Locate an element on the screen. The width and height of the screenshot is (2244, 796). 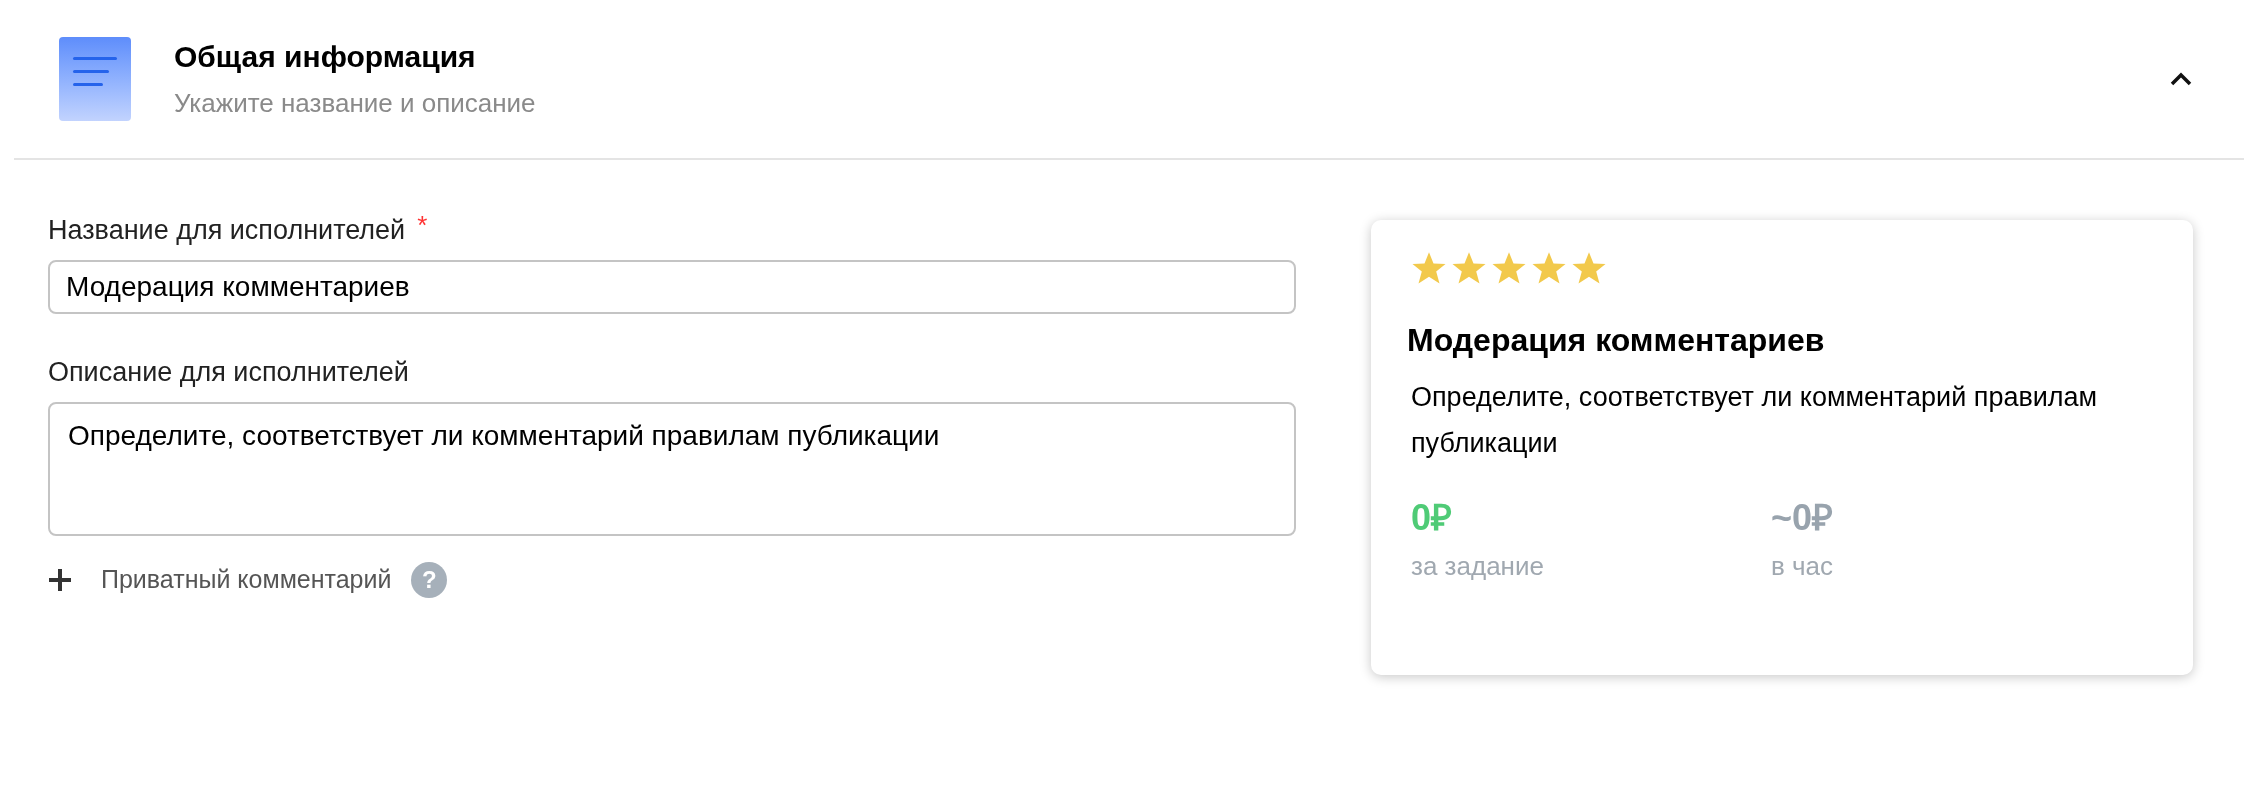
price-value: 0₽ is located at coordinates (1432, 518).